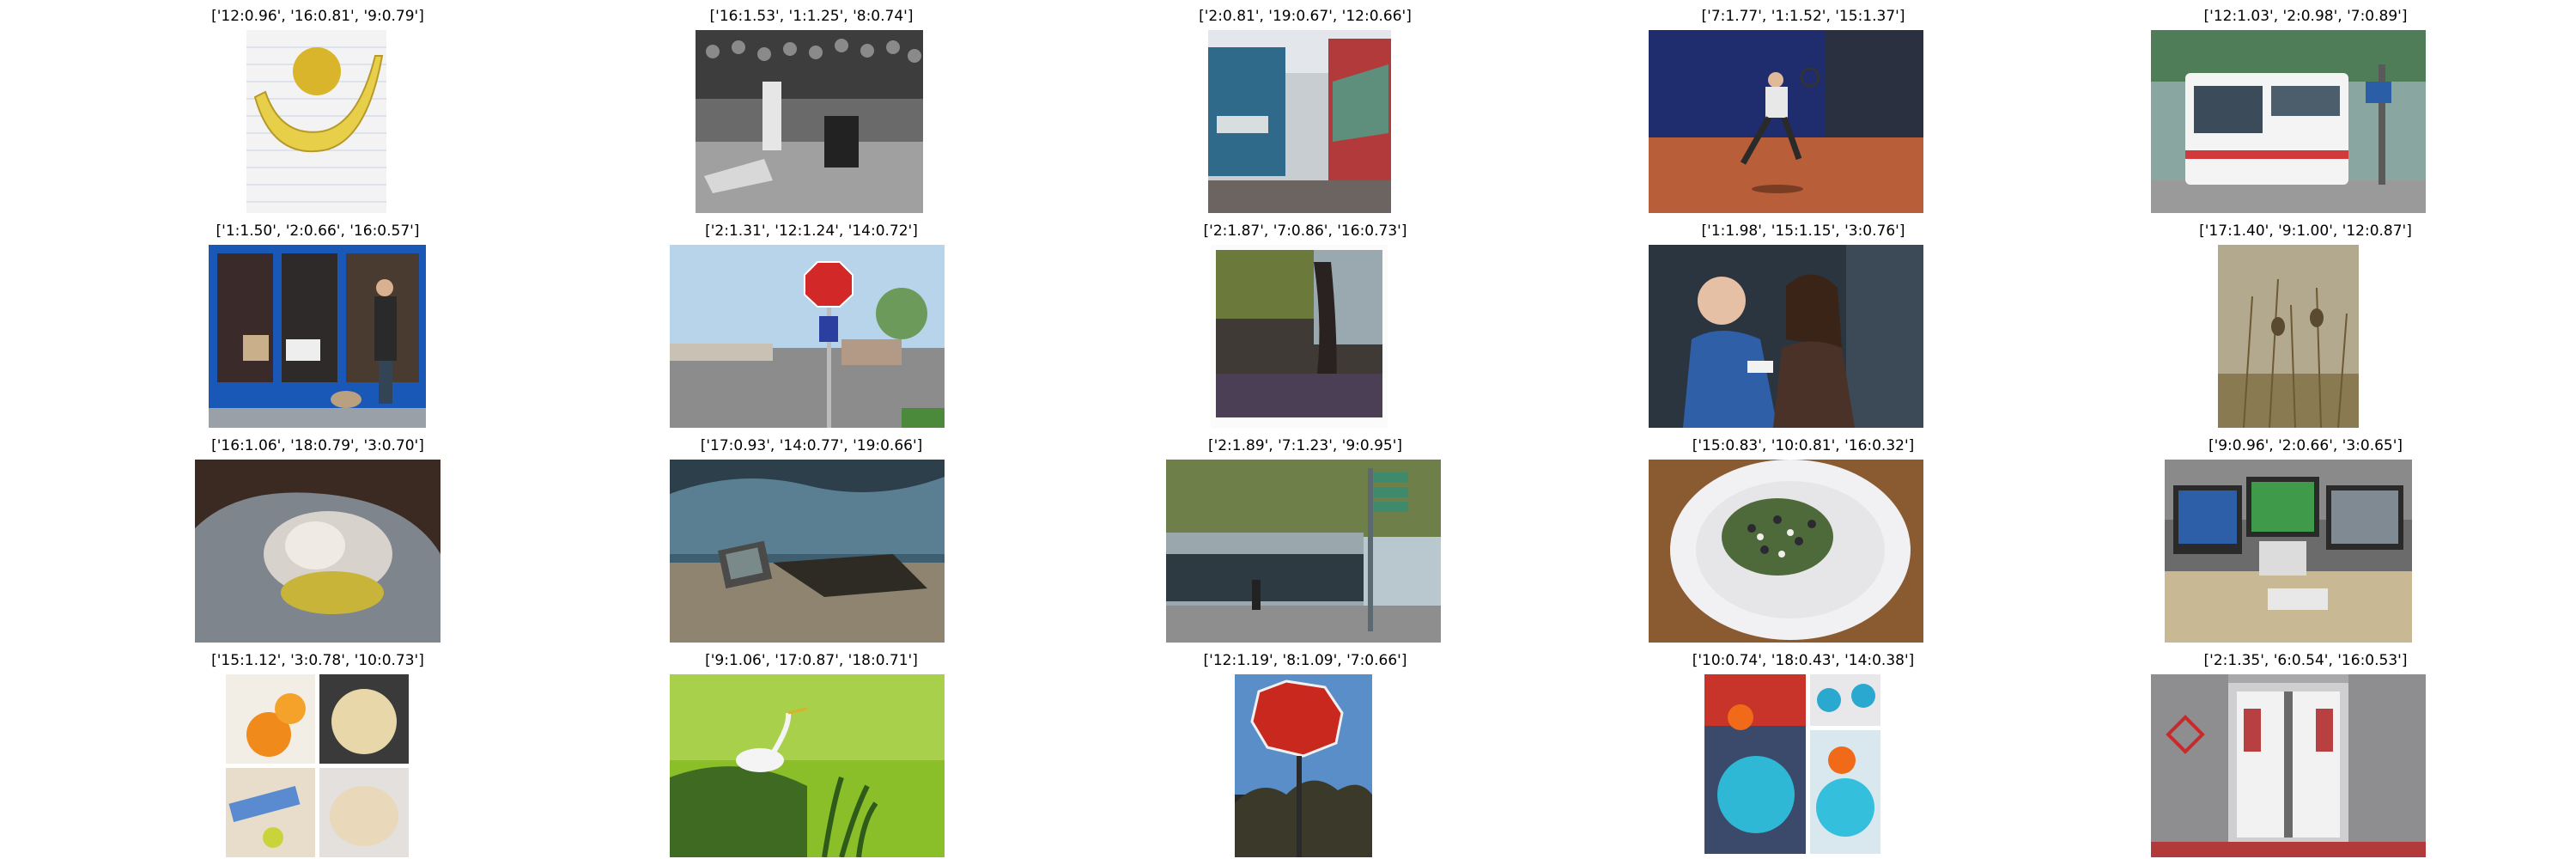  I want to click on cell-caption: ['17:0.93', '14:0.77', '19:0.66'], so click(812, 445).